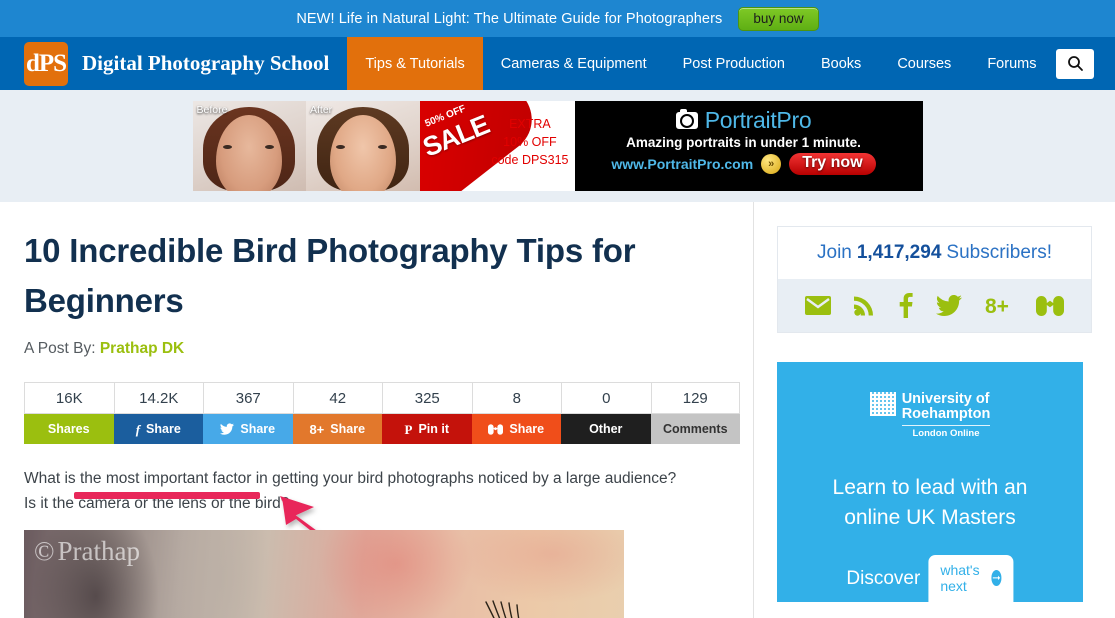 The width and height of the screenshot is (1115, 618). What do you see at coordinates (249, 146) in the screenshot?
I see `before-image: Before` at bounding box center [249, 146].